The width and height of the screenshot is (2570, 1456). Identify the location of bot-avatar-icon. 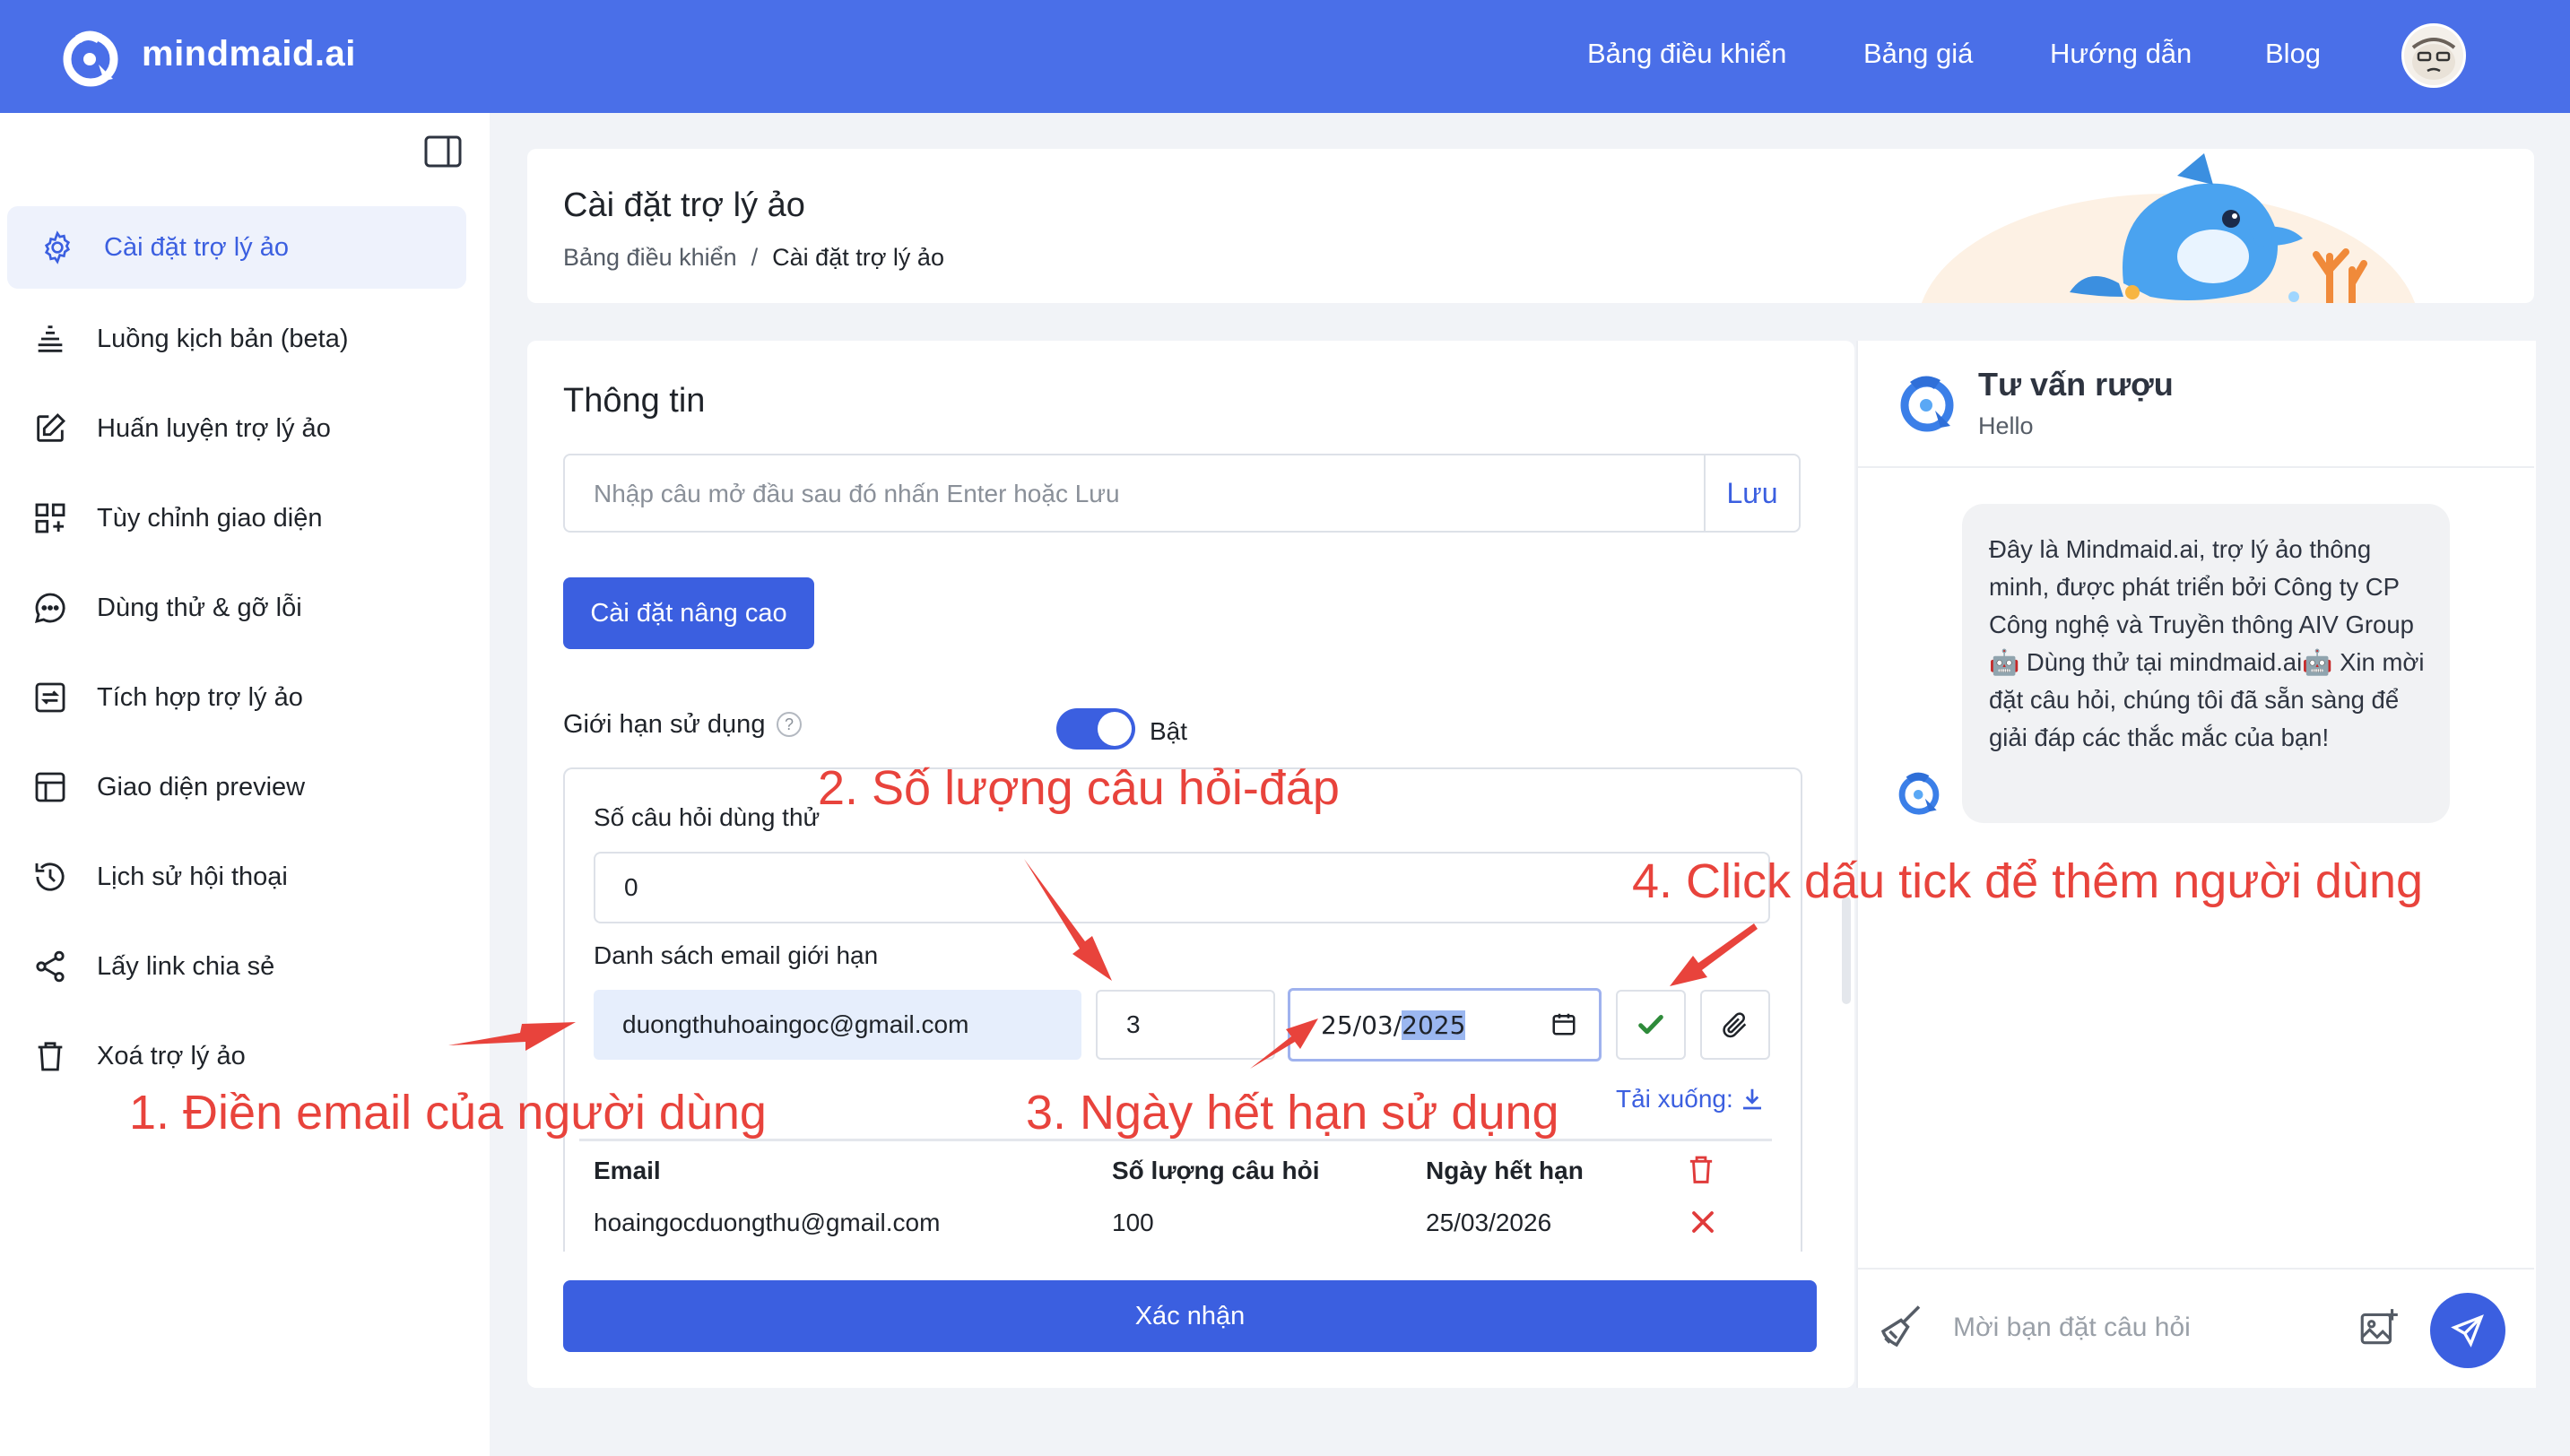
(1919, 792).